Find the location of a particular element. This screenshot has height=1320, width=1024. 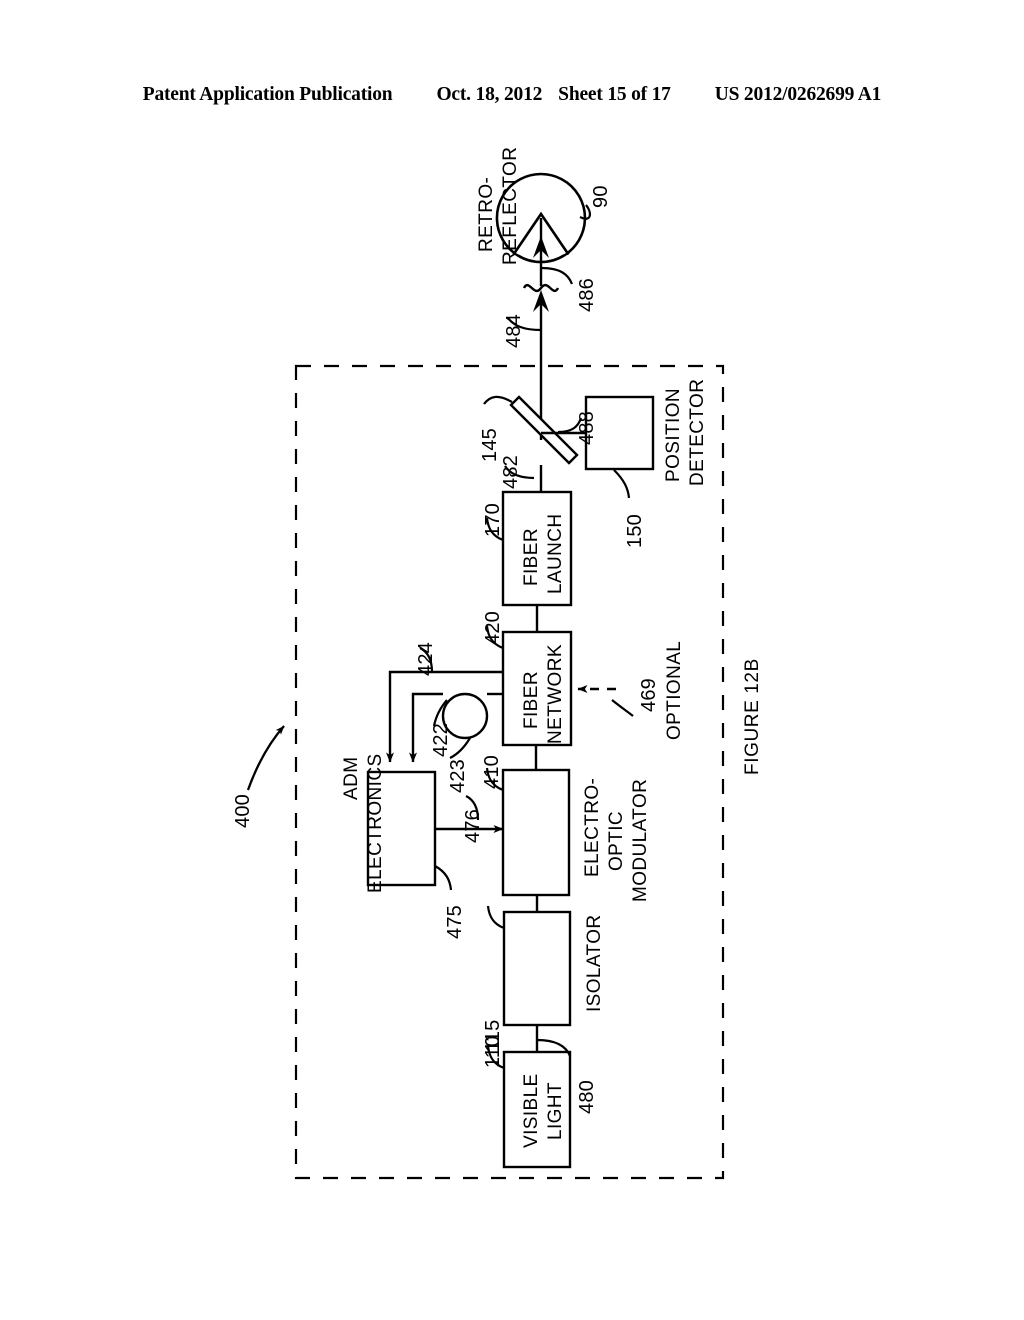

adm-electronics-label-line1: ADM is located at coordinates (351, 778).